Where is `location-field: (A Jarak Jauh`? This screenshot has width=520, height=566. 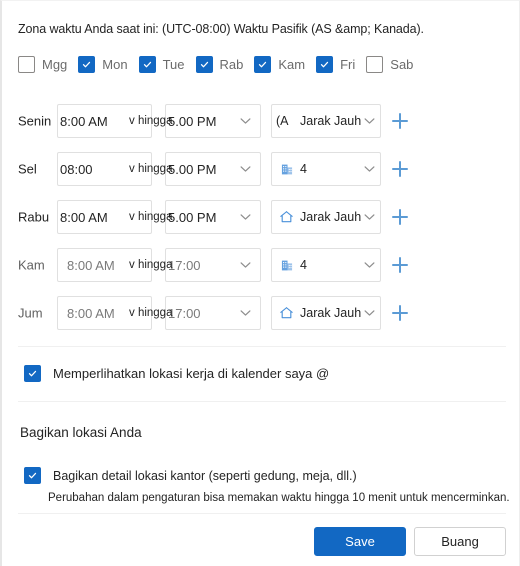 location-field: (A Jarak Jauh is located at coordinates (326, 121).